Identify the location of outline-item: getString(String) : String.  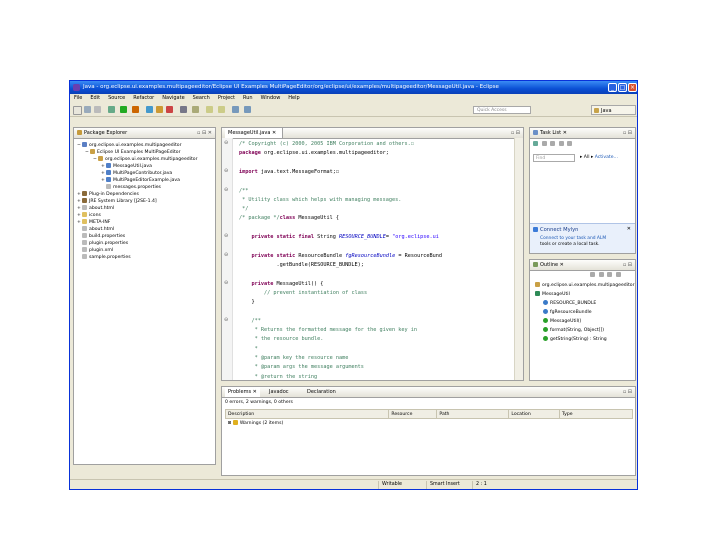
(575, 339).